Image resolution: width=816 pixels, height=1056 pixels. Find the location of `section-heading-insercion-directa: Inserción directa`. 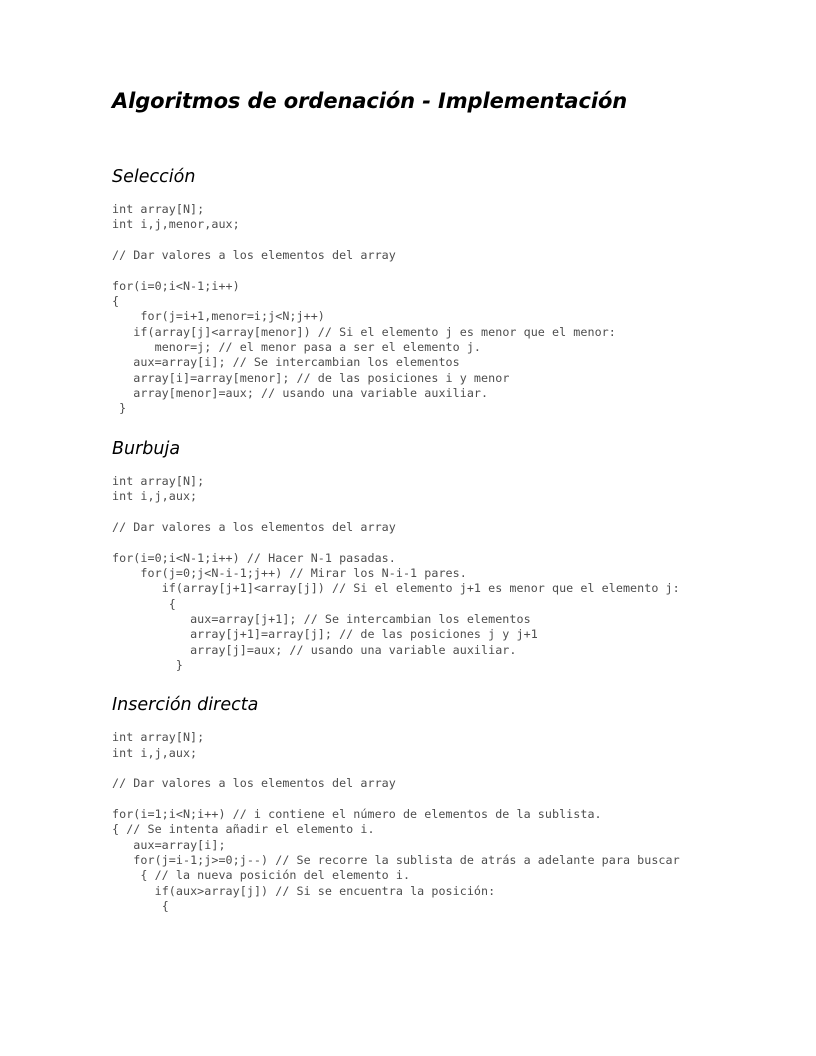

section-heading-insercion-directa: Inserción directa is located at coordinates (185, 705).